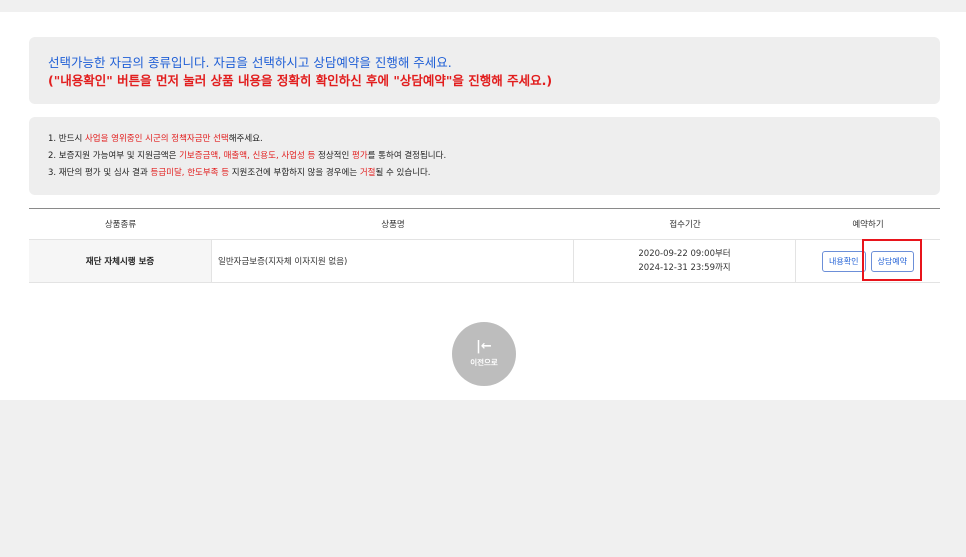  I want to click on rule-text: 를 통하여 결정됩니다., so click(407, 156).